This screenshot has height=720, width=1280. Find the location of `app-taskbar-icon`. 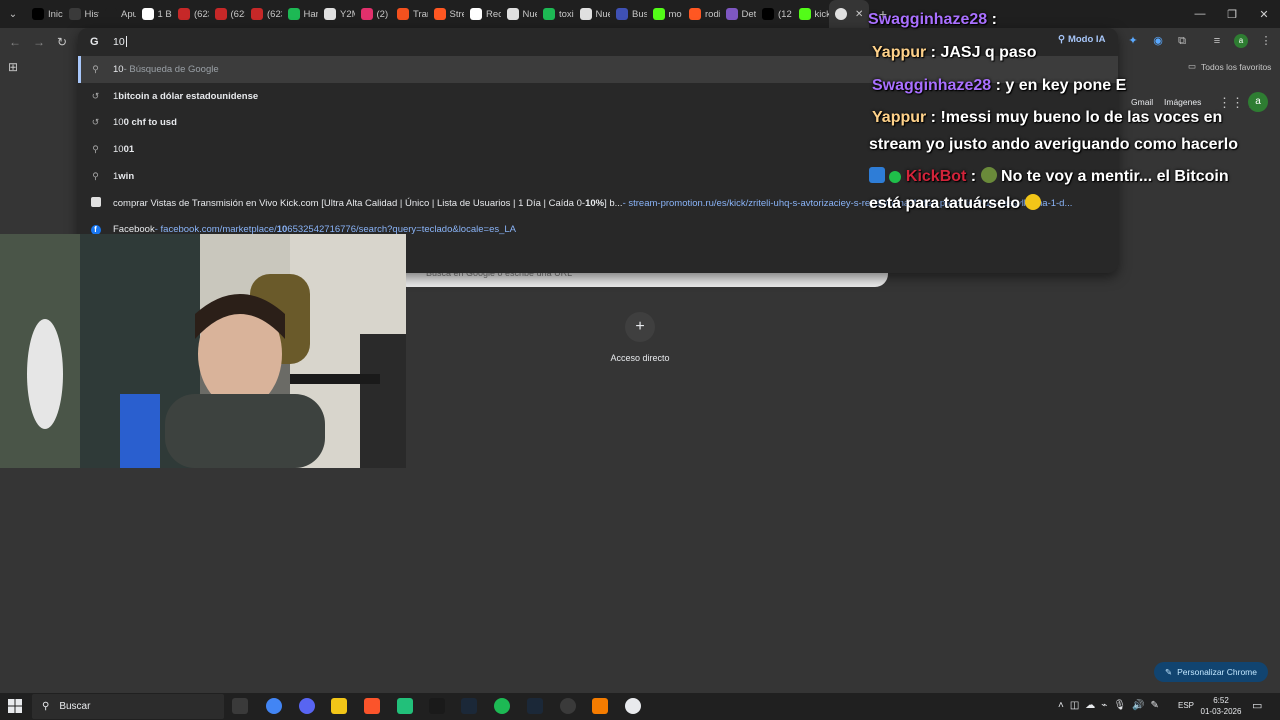

app-taskbar-icon is located at coordinates (437, 706).